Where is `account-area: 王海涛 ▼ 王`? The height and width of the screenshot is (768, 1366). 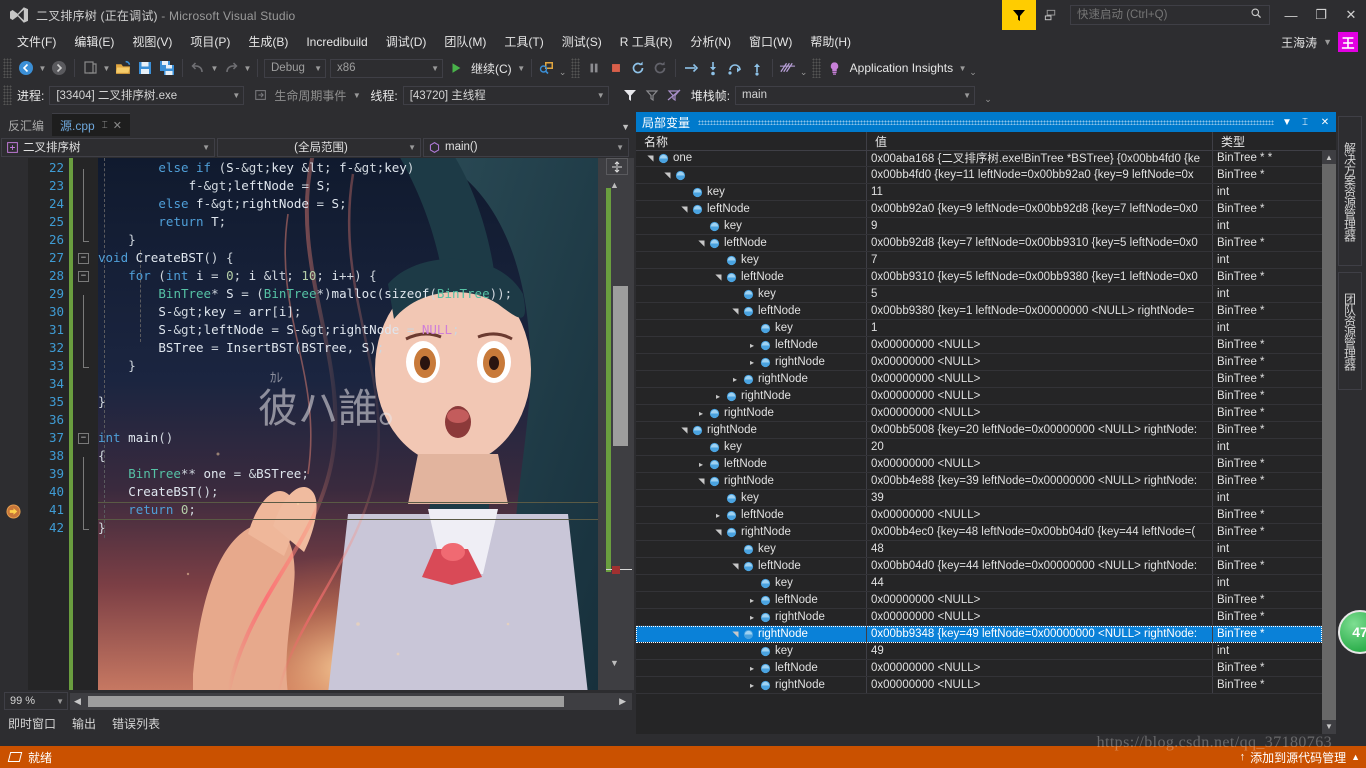
account-area: 王海涛 ▼ 王 is located at coordinates (1319, 42).